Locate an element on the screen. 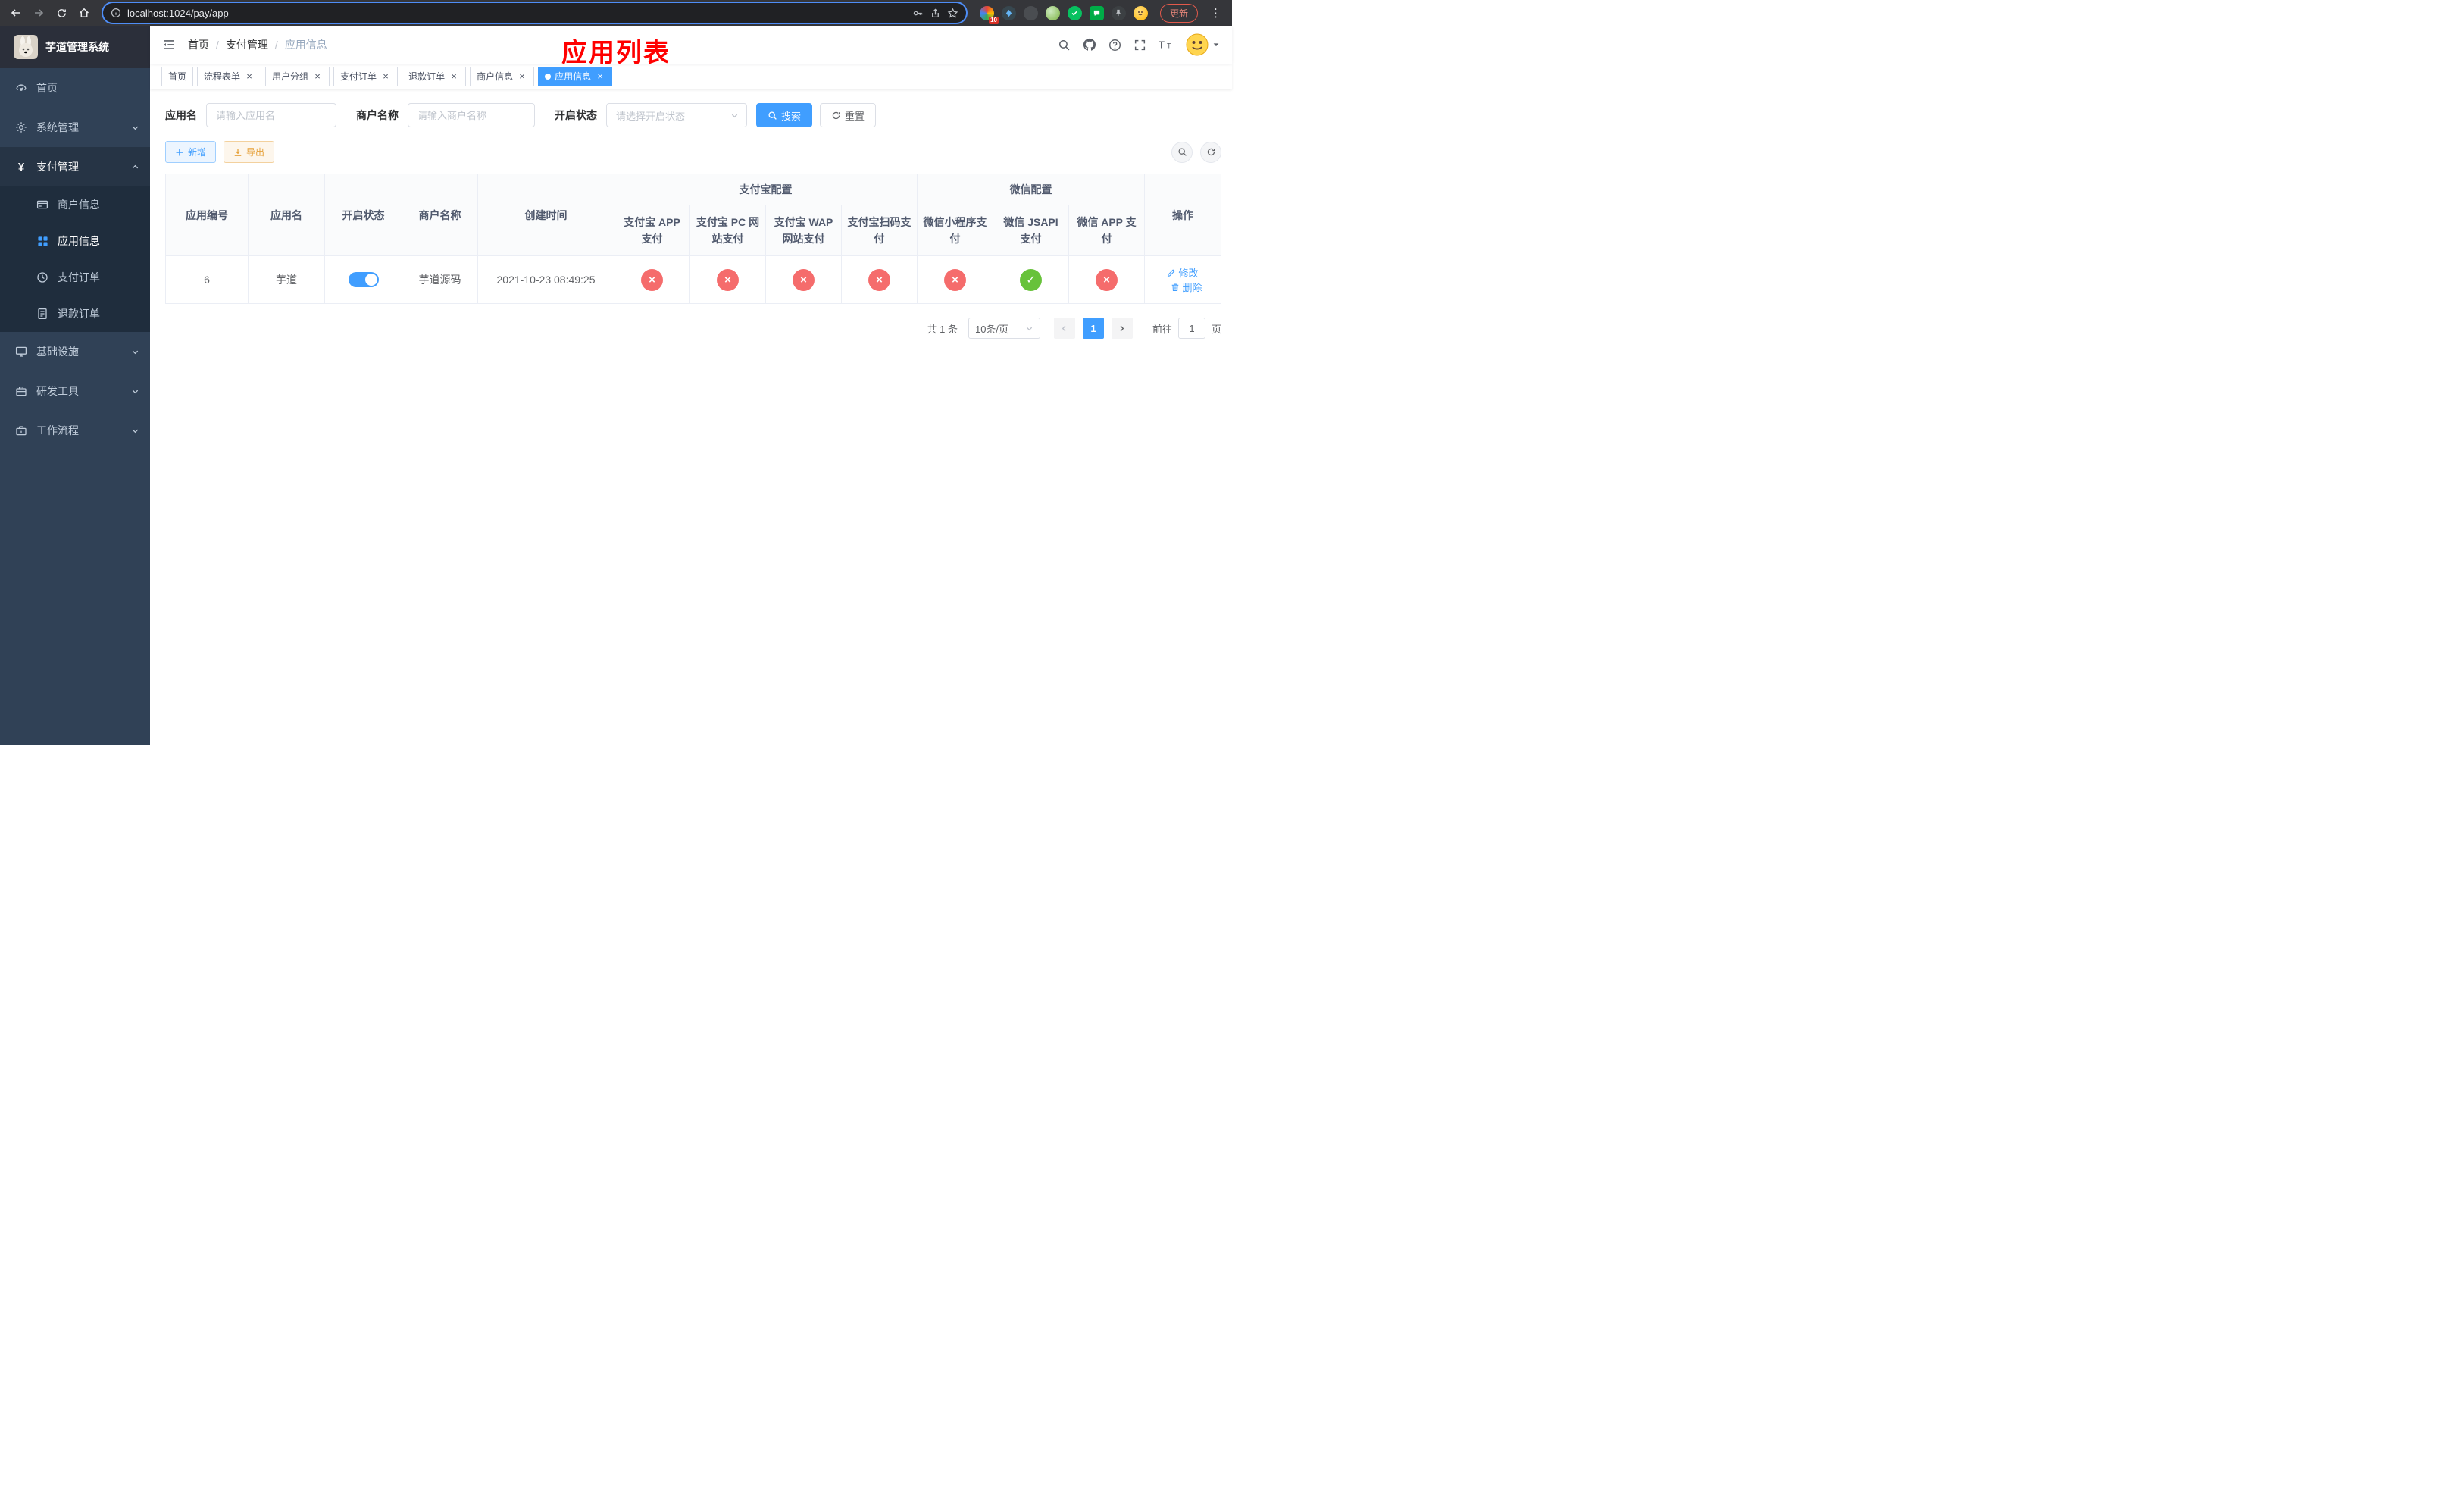 This screenshot has width=2464, height=1490. tab-home: 首页 is located at coordinates (177, 76).